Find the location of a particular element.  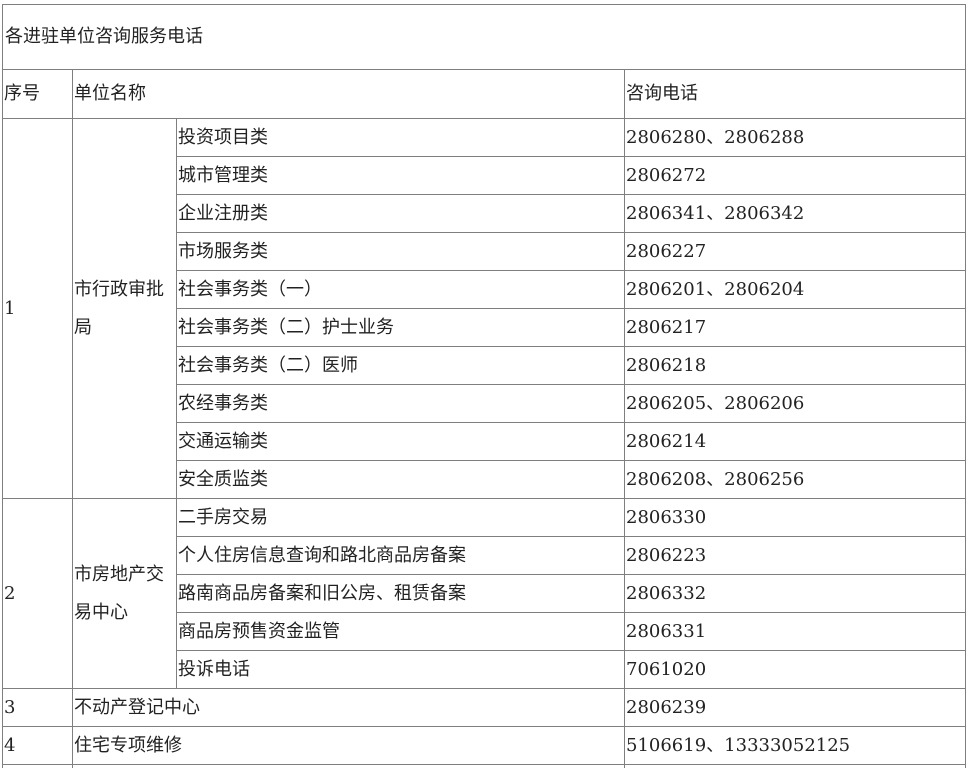

seq-cell: 3 is located at coordinates (37, 707).